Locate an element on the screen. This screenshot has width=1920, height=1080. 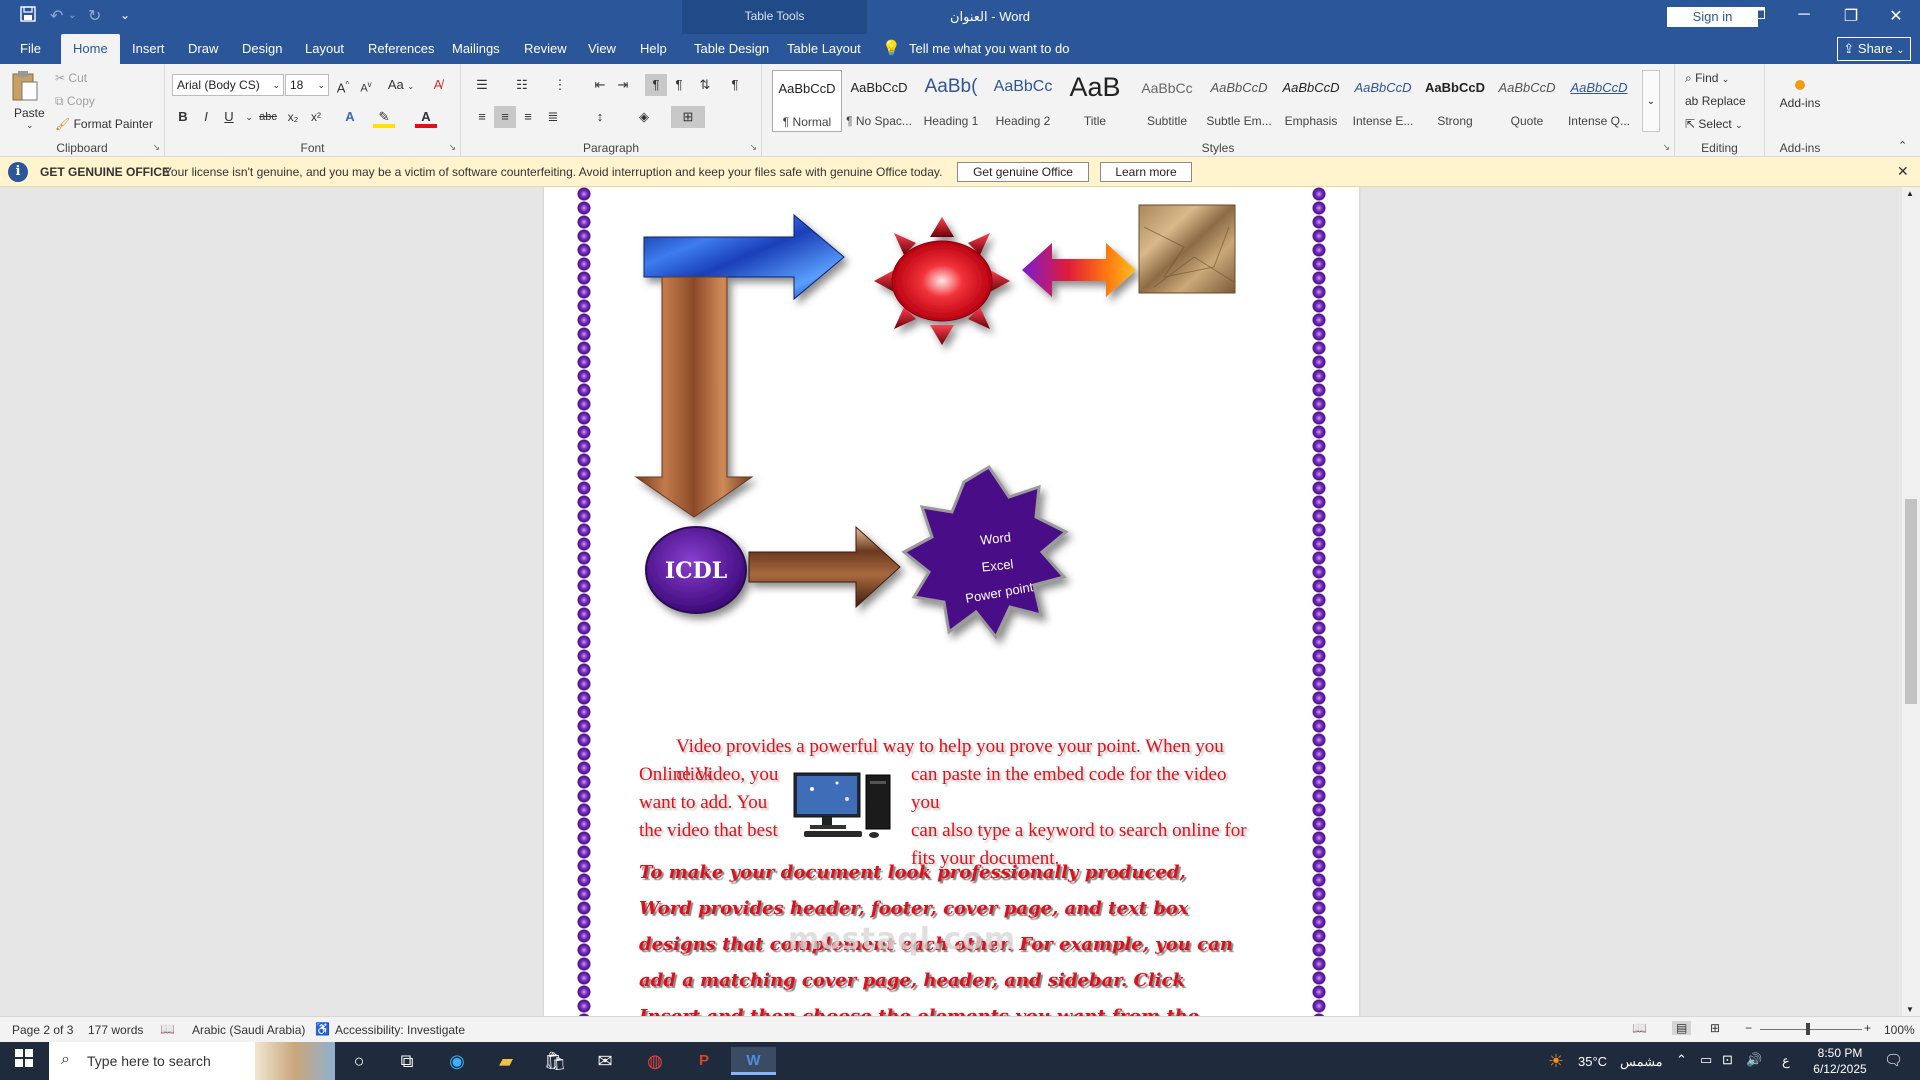
addins-button: Add-ins is located at coordinates (1800, 97).